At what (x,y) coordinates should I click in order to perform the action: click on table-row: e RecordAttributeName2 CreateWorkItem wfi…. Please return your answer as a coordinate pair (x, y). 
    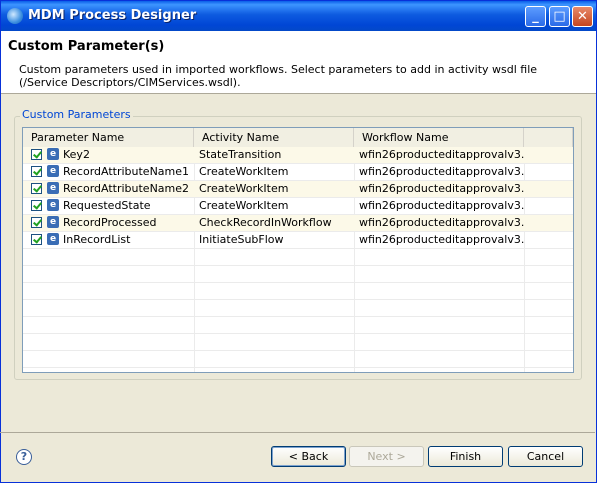
    Looking at the image, I should click on (298, 189).